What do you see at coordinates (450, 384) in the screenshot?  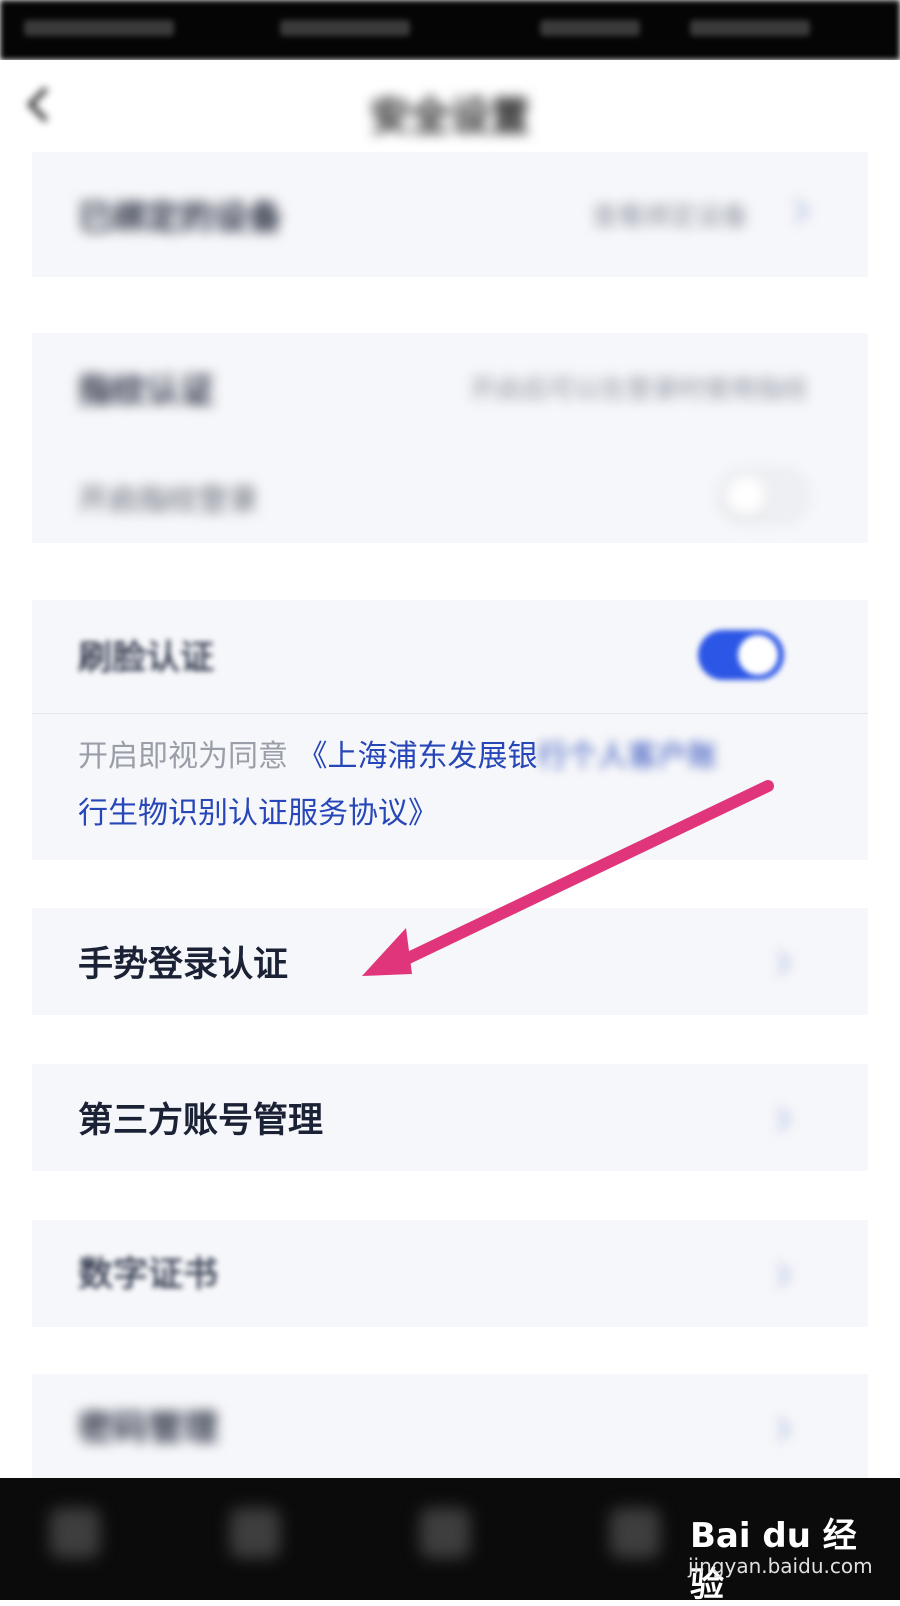 I see `fingerprint-row: 指纹认证 开启后可以在登录时使用指纹` at bounding box center [450, 384].